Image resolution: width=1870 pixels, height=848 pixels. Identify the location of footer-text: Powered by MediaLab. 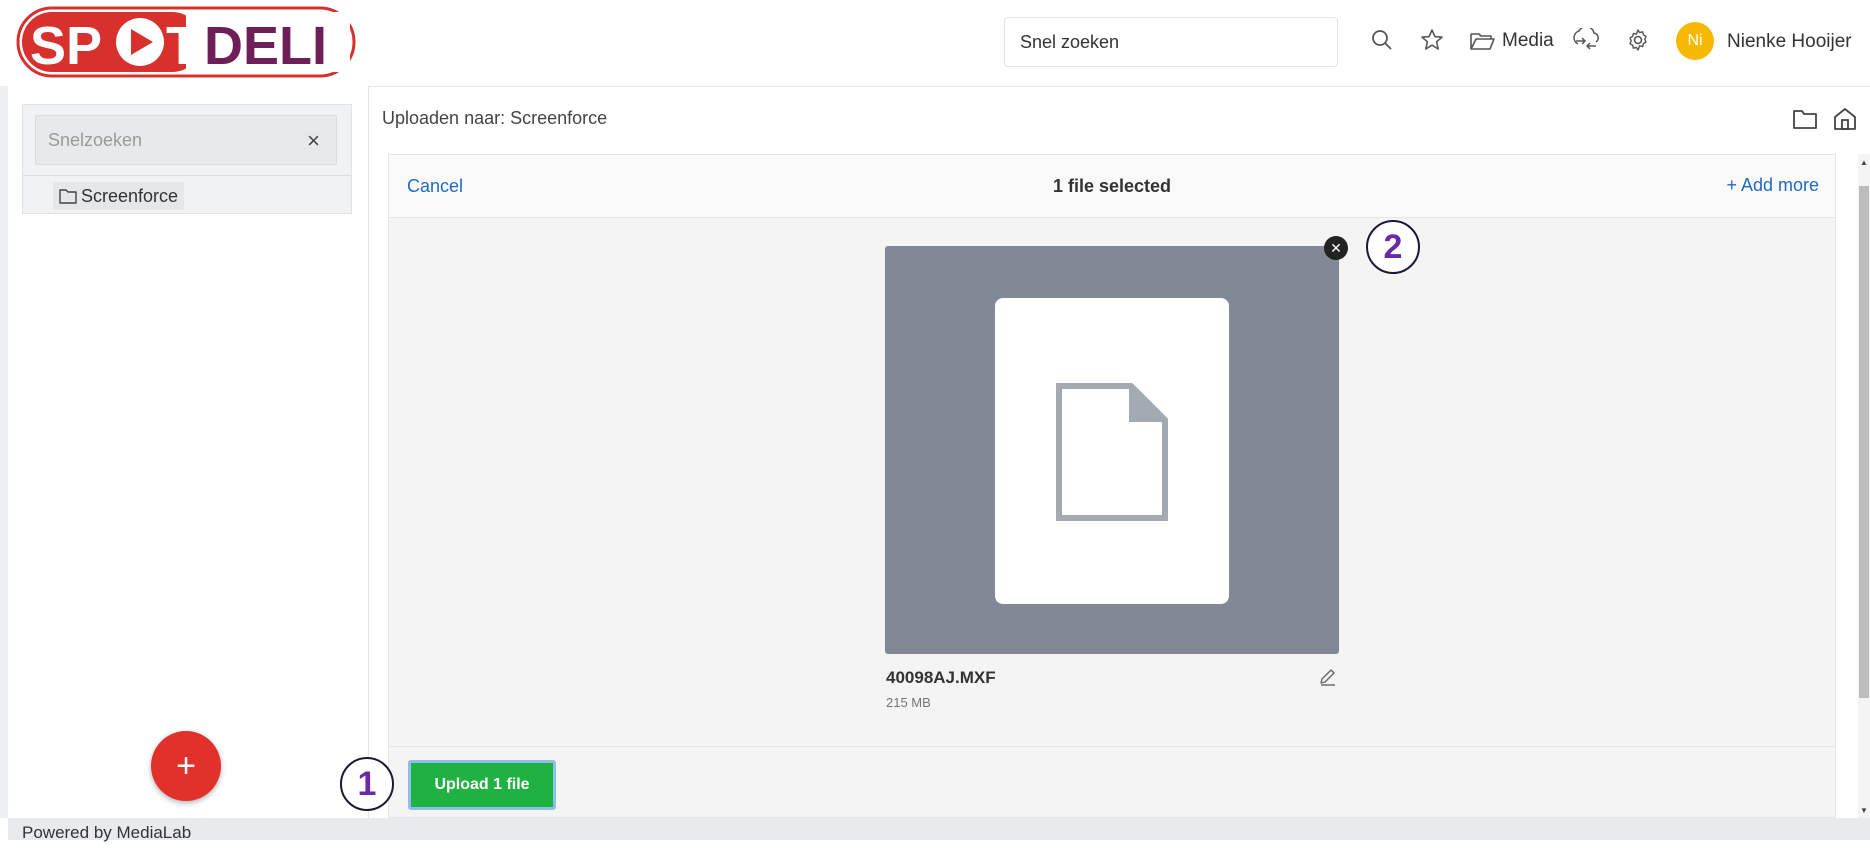
(107, 832).